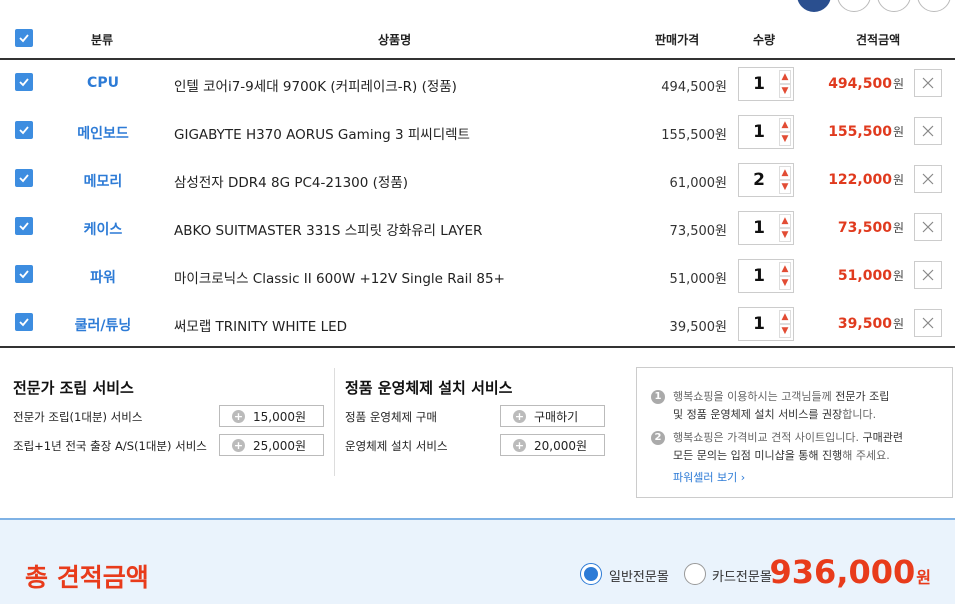 This screenshot has width=955, height=604. Describe the element at coordinates (677, 40) in the screenshot. I see `header-price: 판매가격` at that location.